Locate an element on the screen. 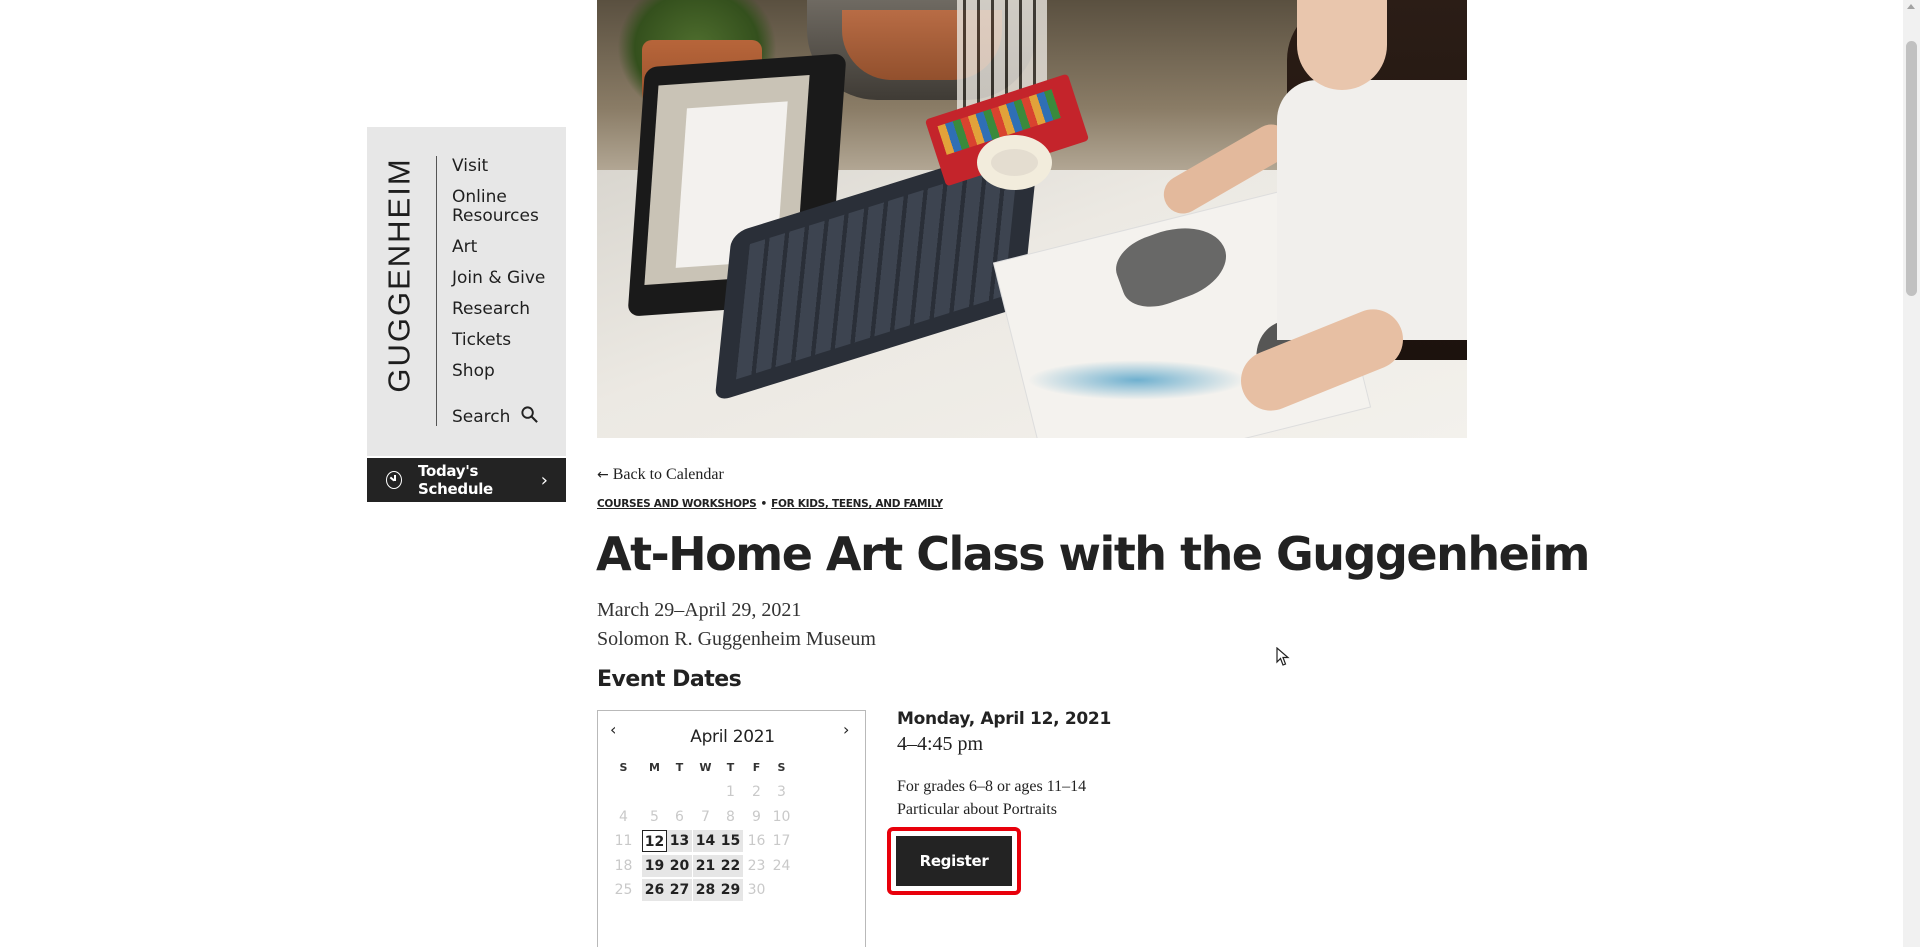 This screenshot has height=947, width=1920. calendar-day-4: 4 is located at coordinates (623, 817).